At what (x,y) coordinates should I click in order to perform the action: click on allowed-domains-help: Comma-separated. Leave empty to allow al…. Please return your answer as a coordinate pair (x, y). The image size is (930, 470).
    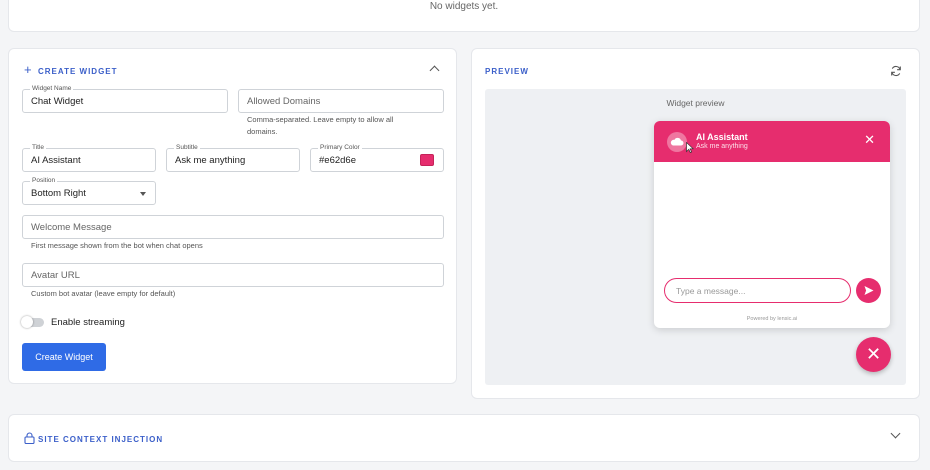
    Looking at the image, I should click on (320, 125).